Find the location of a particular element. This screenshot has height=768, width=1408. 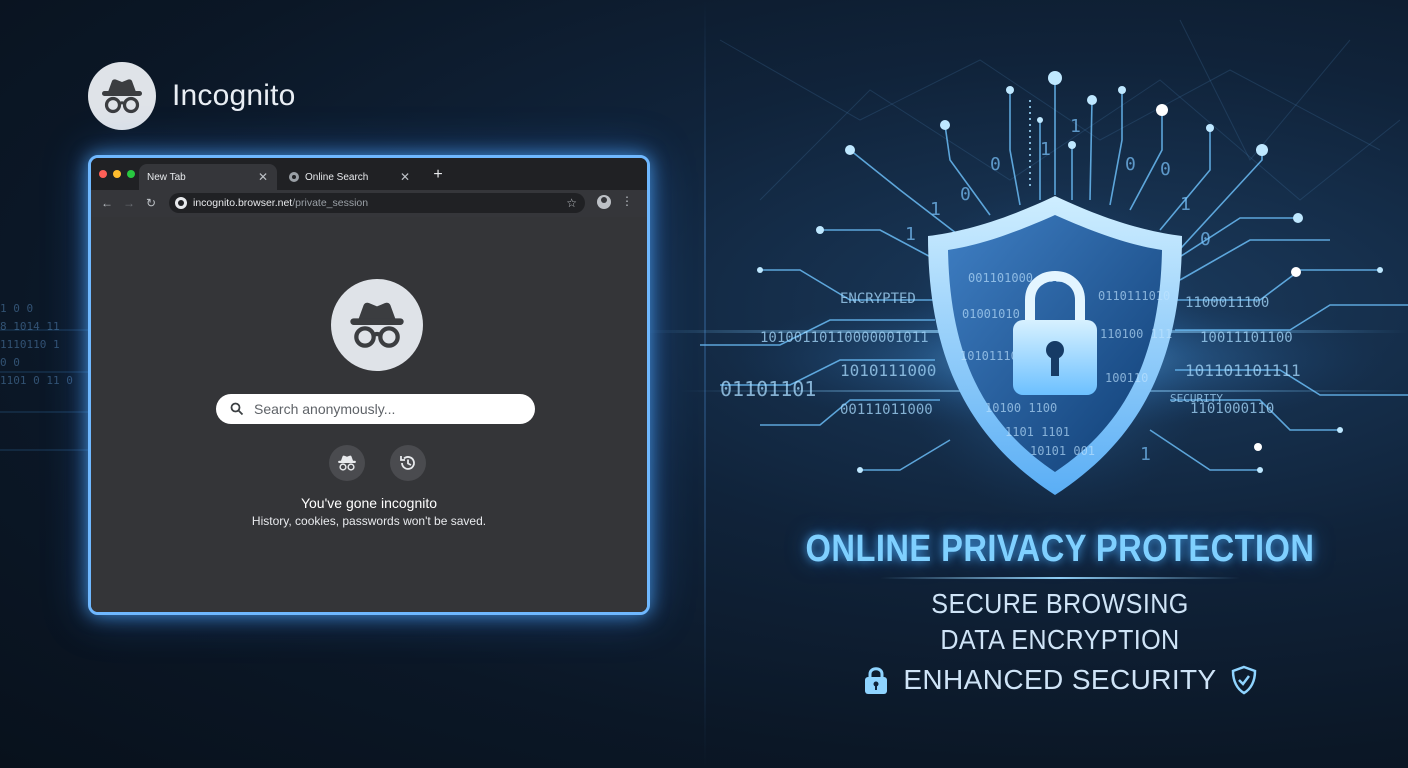

address-bar: incognito.browser.net/private_session ☆ is located at coordinates (377, 203).